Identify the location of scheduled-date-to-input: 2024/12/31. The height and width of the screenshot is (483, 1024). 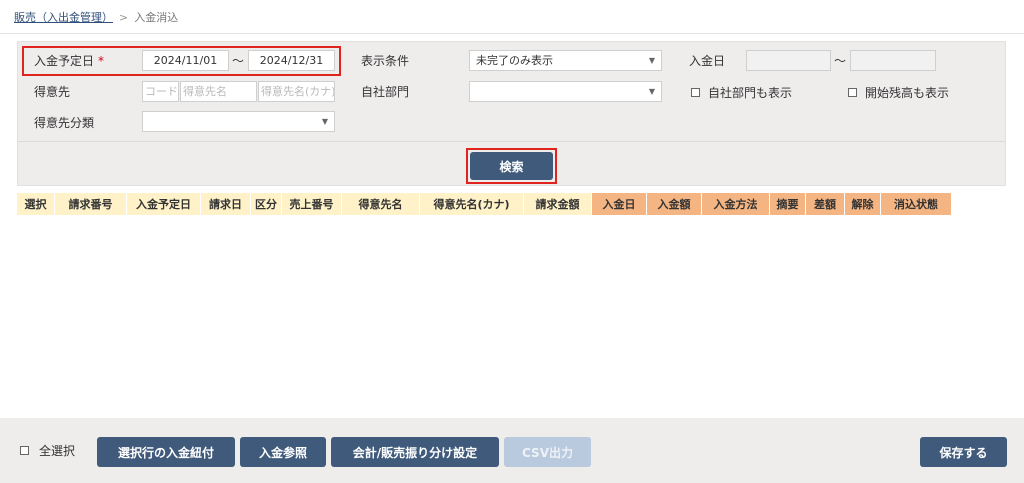
(291, 60).